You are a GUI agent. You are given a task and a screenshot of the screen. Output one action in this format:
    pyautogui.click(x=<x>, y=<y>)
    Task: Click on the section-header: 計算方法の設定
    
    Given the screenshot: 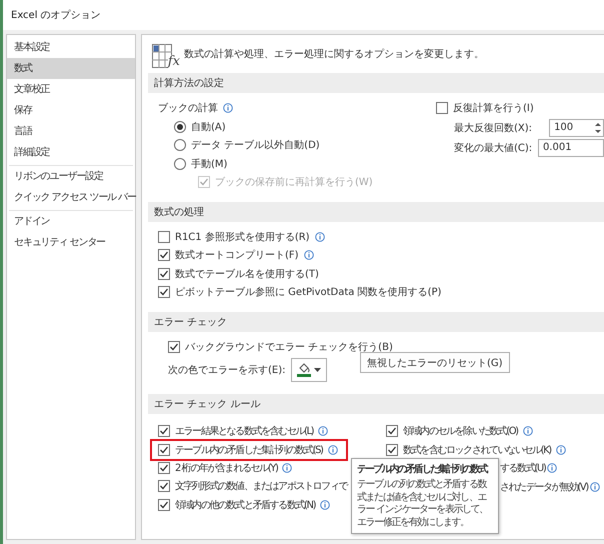 What is the action you would take?
    pyautogui.click(x=376, y=83)
    